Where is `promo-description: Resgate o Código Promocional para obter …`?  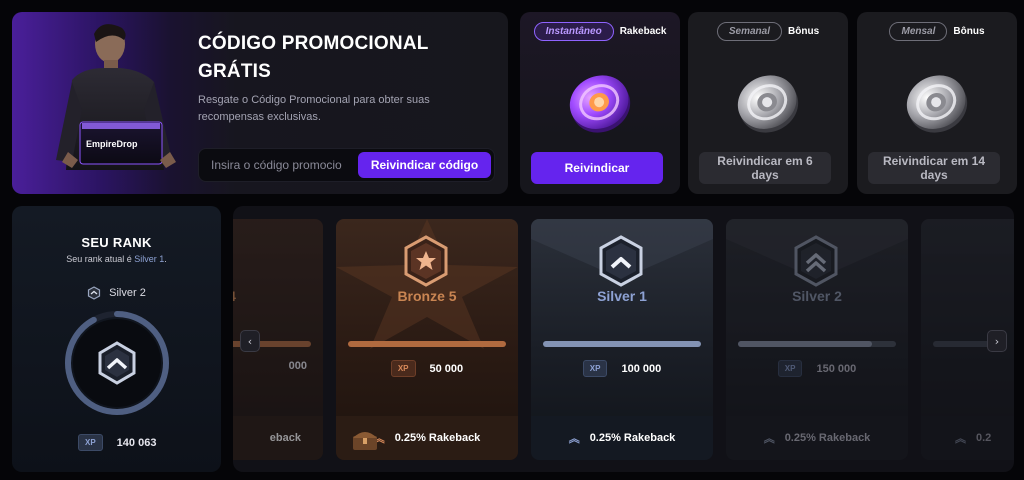
promo-description: Resgate o Código Promocional para obter … is located at coordinates (314, 108).